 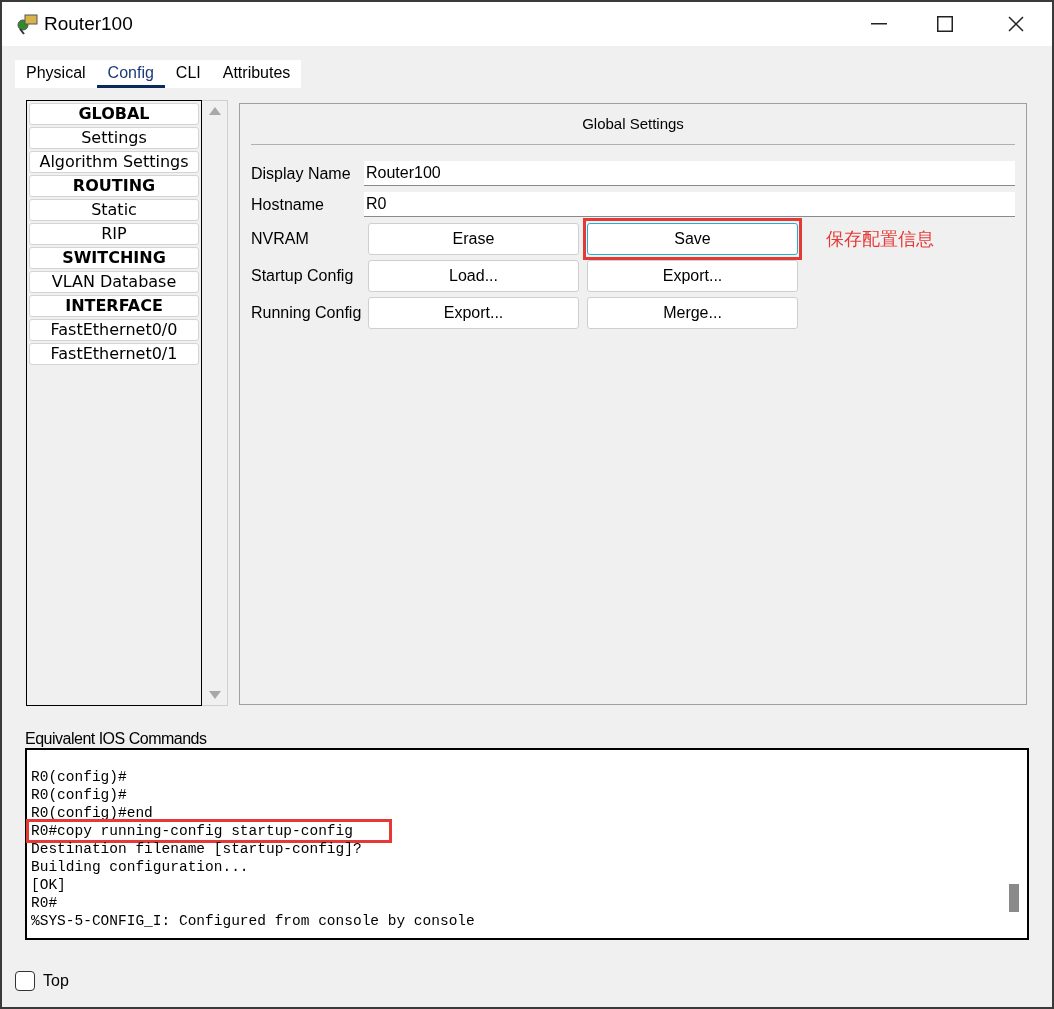 I want to click on scroll-down-icon, so click(x=214, y=695).